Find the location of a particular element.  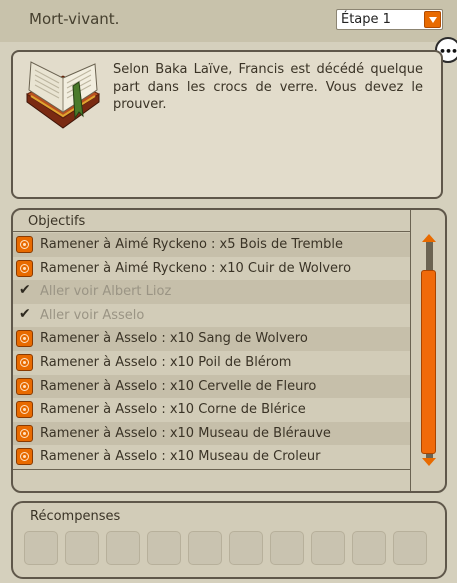

objective-row: Ramener à Asselo : x10 Sang de Wolvero is located at coordinates (211, 339).